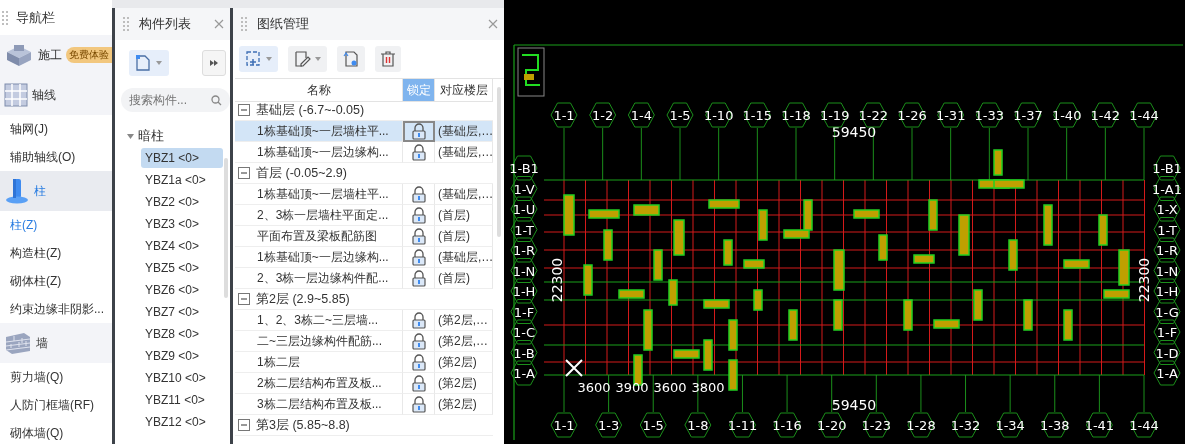 This screenshot has height=444, width=1185. Describe the element at coordinates (56, 405) in the screenshot. I see `nav-item: 人防门框墙(RF)` at that location.